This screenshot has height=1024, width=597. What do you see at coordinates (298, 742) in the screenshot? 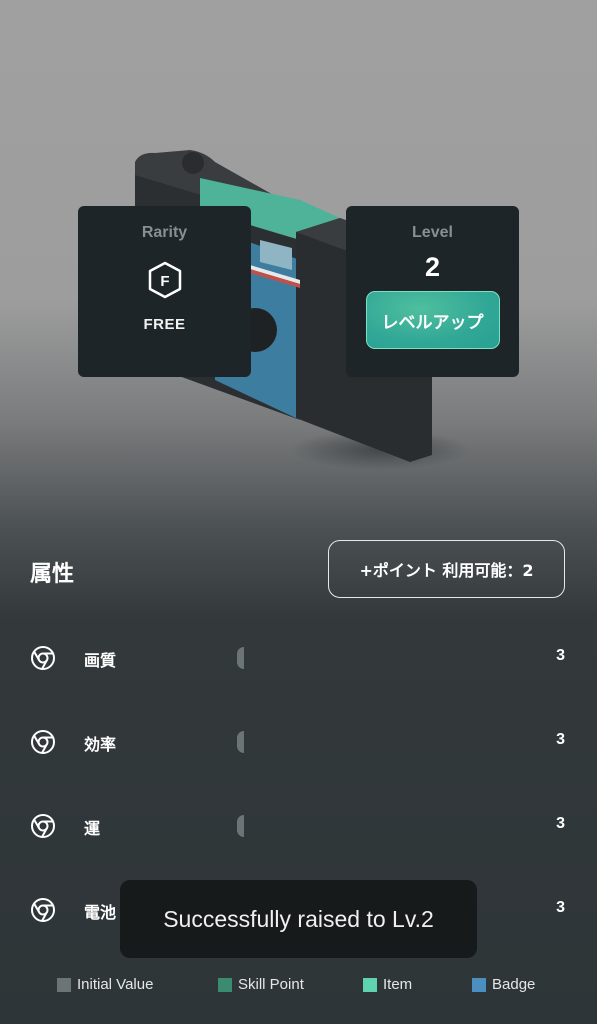
I see `attribute-row: 効率 3` at bounding box center [298, 742].